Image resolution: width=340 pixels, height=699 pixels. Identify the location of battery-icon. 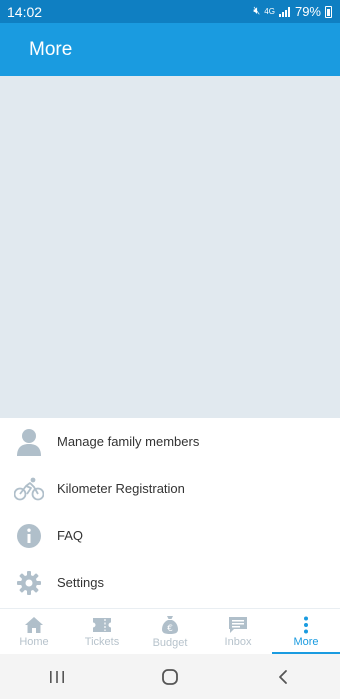
(328, 11).